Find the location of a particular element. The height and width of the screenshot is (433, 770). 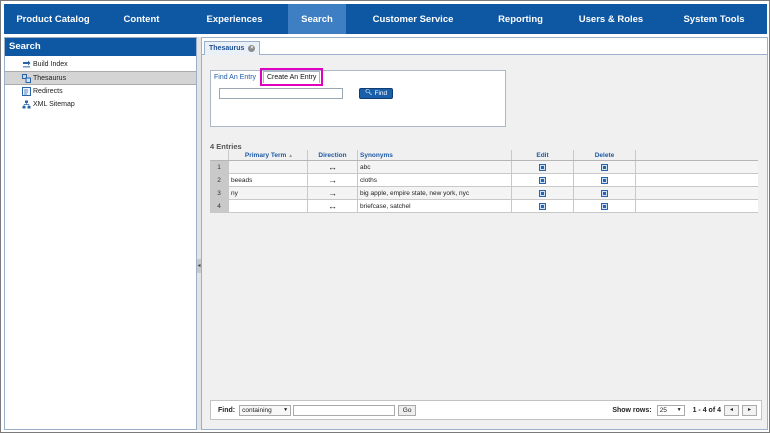

synonyms-cell: big apple, empire state, new york, nyc is located at coordinates (435, 193).